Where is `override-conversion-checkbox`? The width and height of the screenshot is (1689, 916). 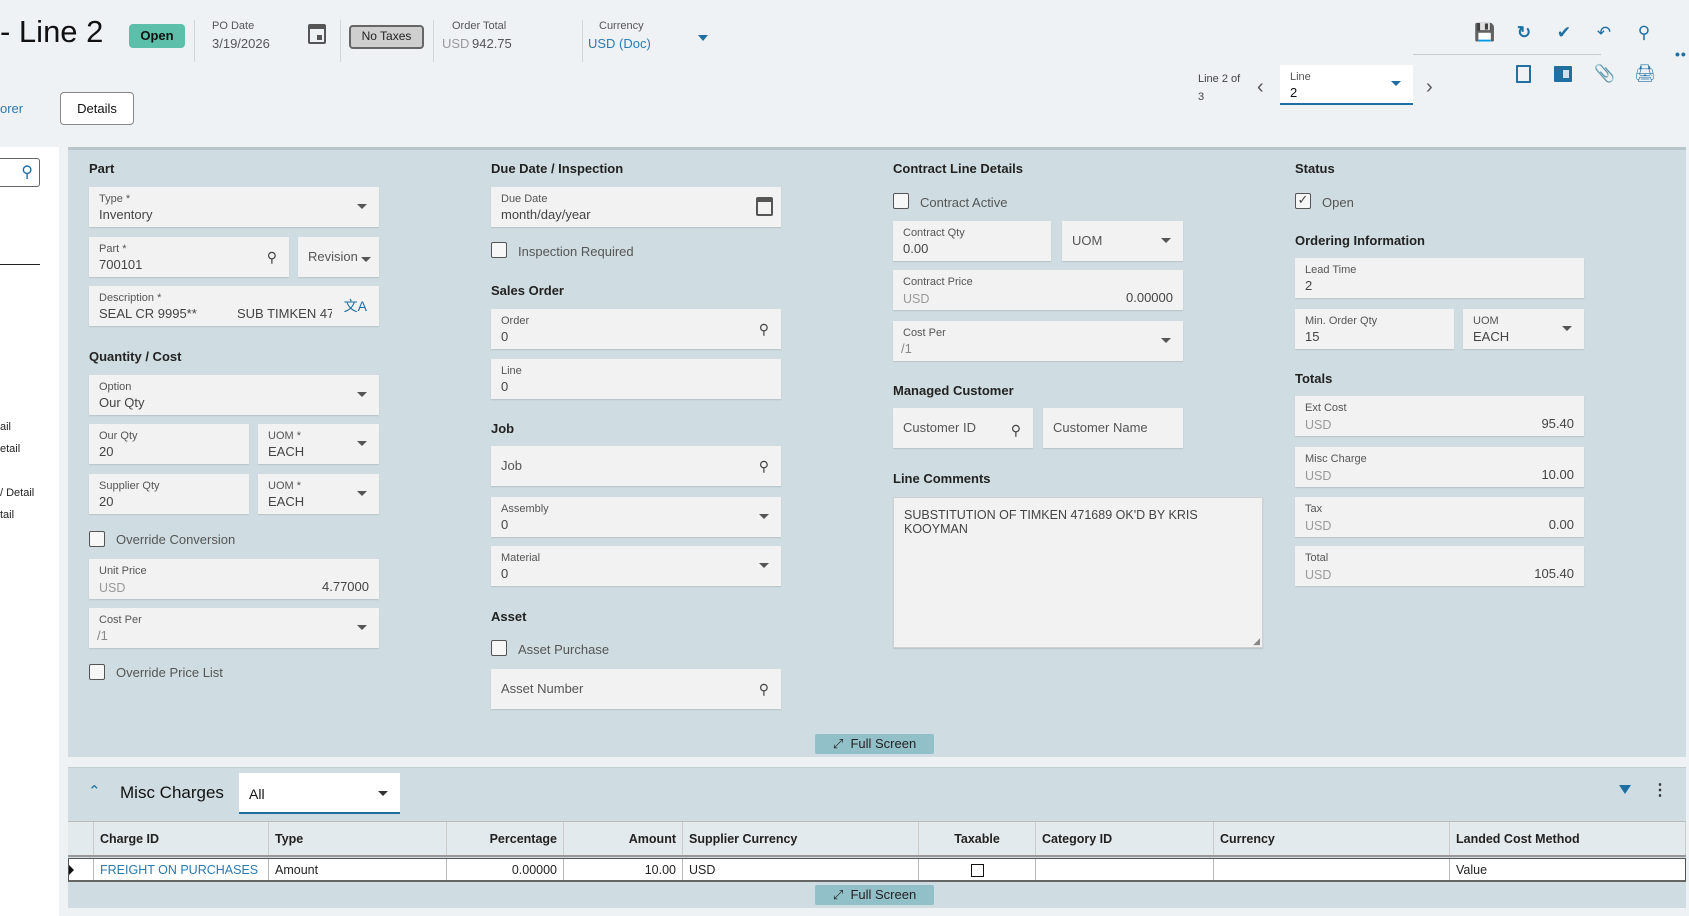 override-conversion-checkbox is located at coordinates (97, 539).